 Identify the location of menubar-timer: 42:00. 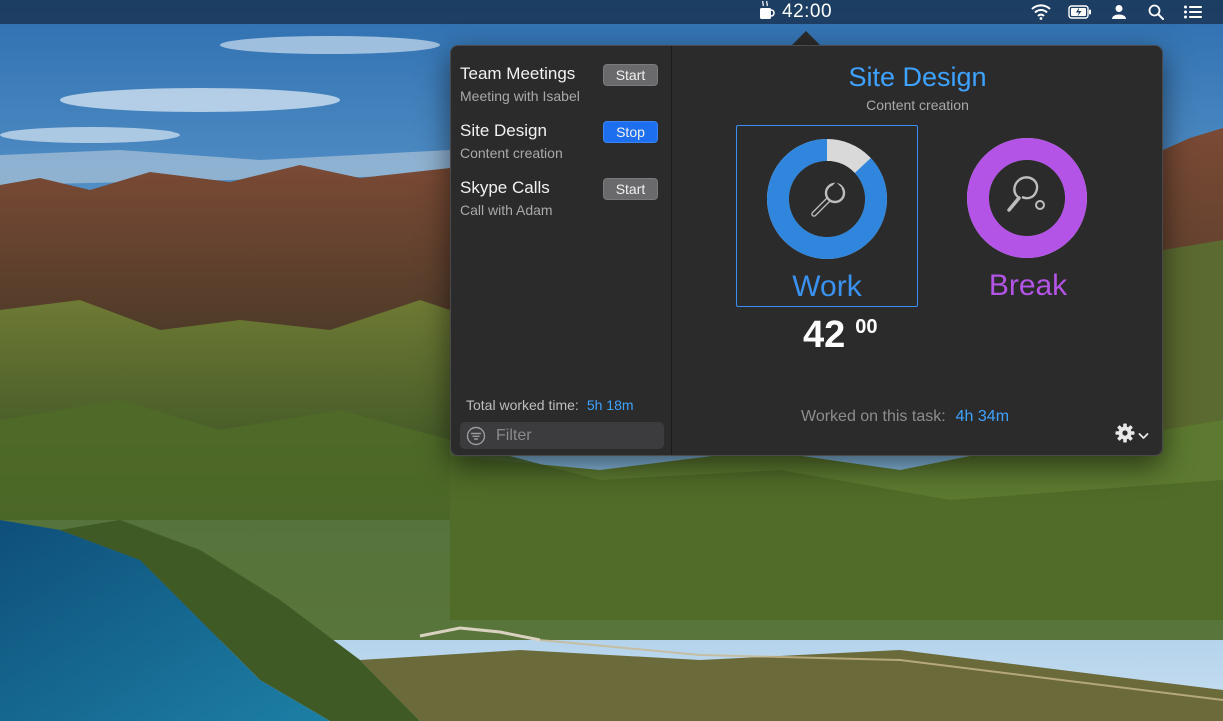
(795, 12).